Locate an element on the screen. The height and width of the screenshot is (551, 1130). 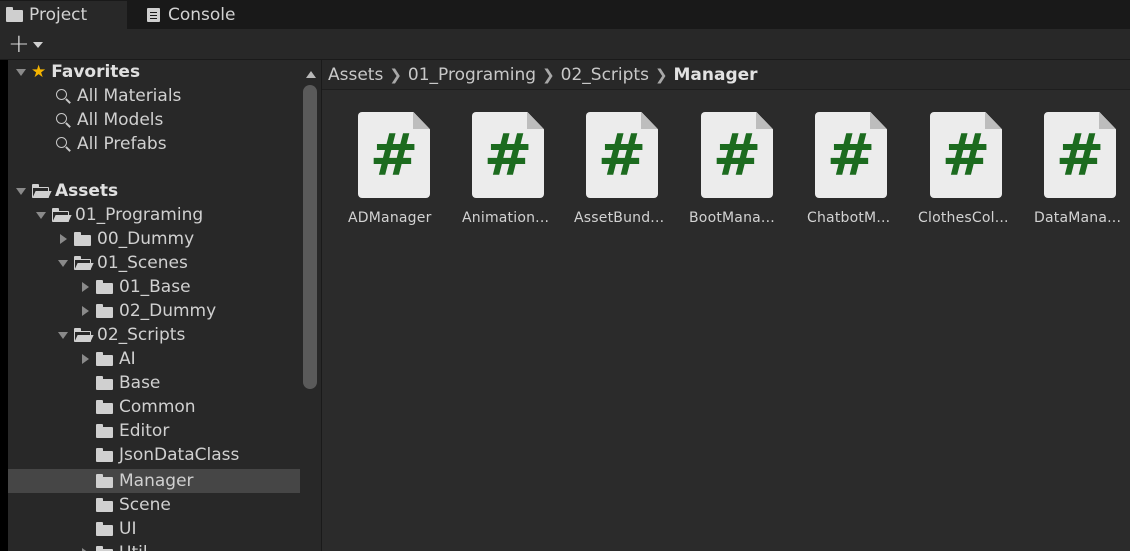
tree-label: Editor is located at coordinates (144, 431).